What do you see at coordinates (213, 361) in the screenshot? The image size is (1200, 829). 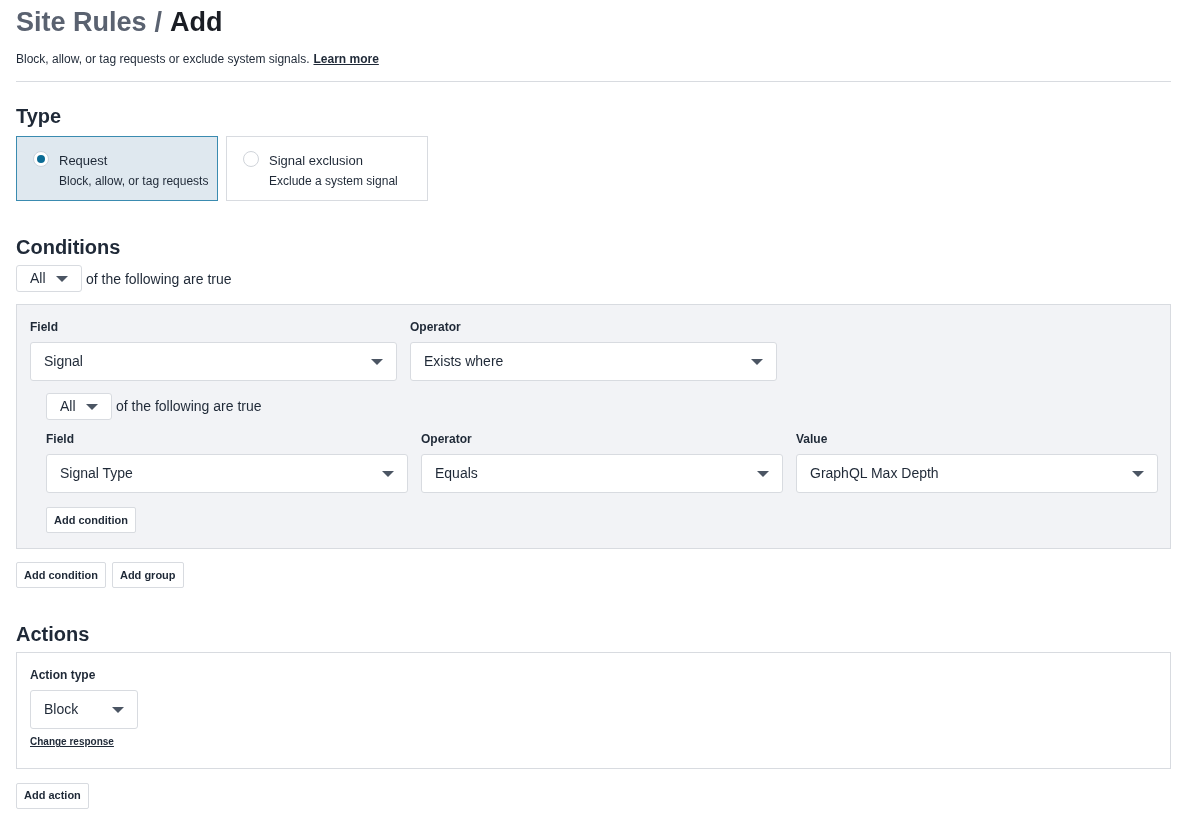 I see `dropdown-field: Signal` at bounding box center [213, 361].